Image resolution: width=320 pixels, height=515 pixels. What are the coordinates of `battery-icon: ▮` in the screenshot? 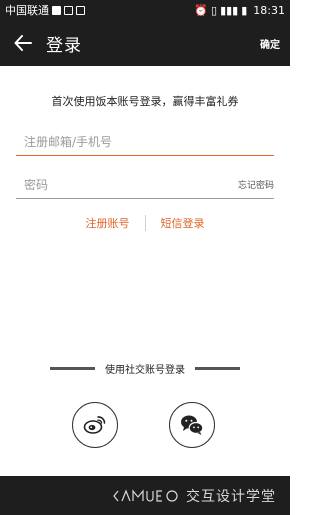 It's located at (244, 10).